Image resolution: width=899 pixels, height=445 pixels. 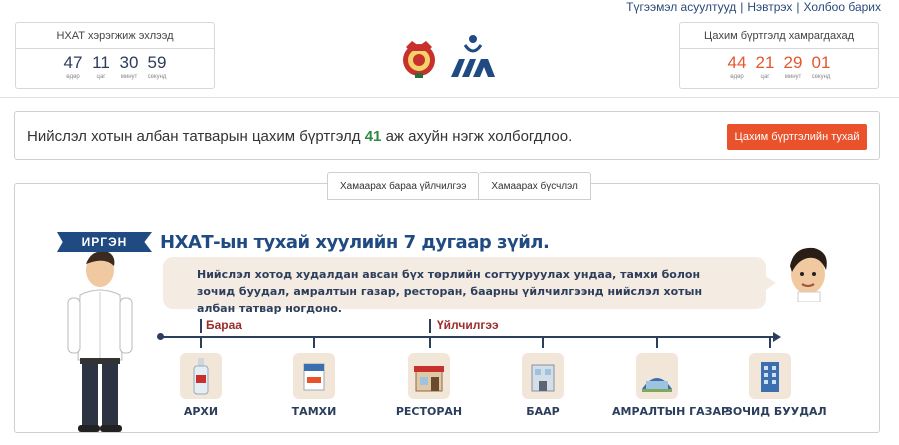 What do you see at coordinates (469, 337) in the screenshot?
I see `category-timeline` at bounding box center [469, 337].